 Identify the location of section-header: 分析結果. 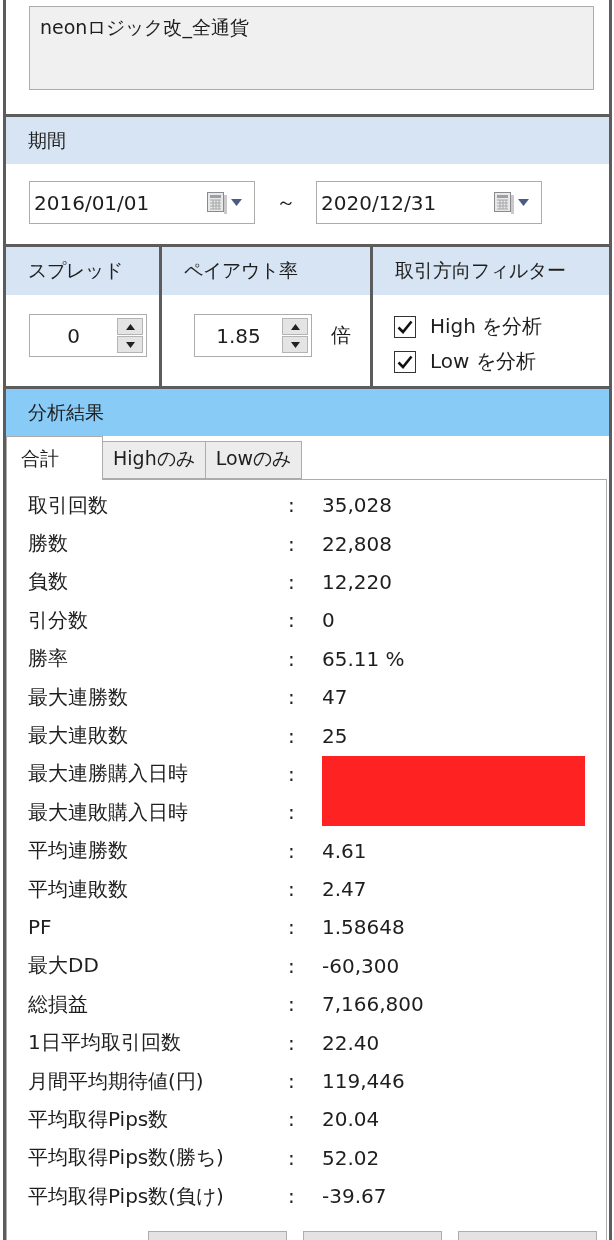
(307, 412).